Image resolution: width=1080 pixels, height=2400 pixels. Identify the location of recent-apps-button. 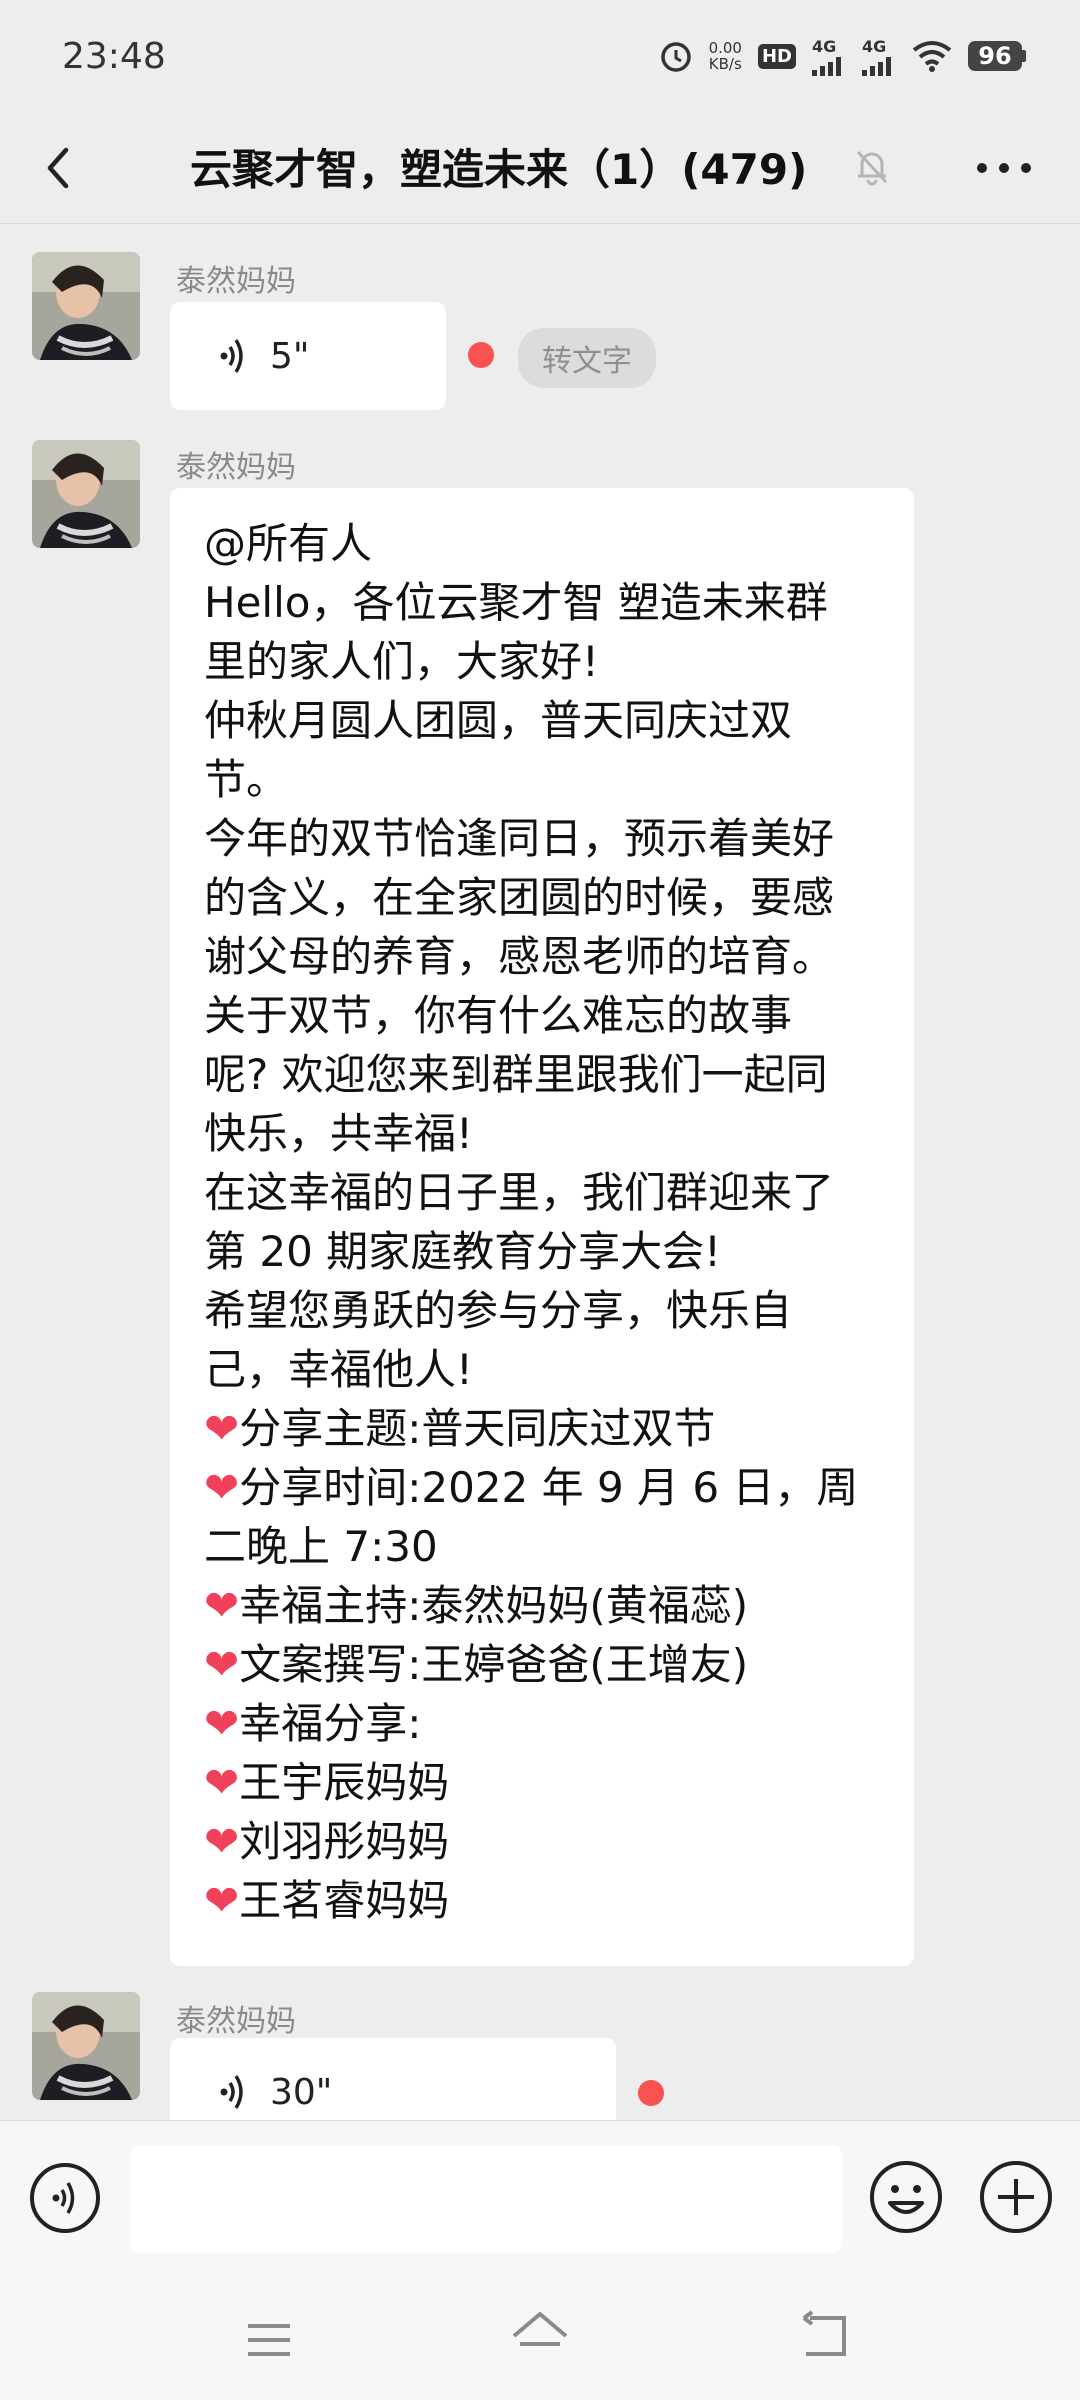
(269, 2340).